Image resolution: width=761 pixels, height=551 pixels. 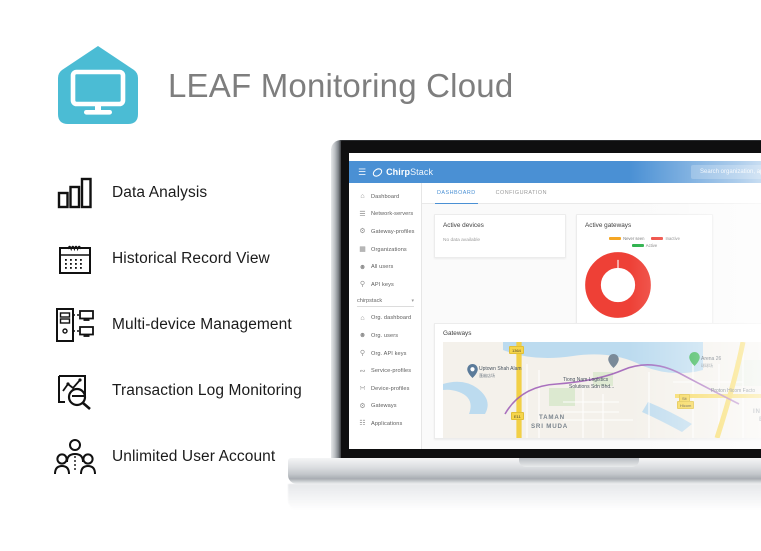 I want to click on sidebar-item-org-dashboard: ⌂ Org. dashboard, so click(x=385, y=319).